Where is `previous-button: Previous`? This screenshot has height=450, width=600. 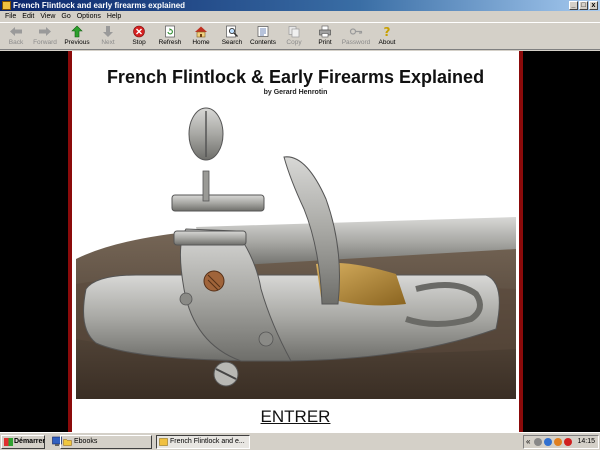 previous-button: Previous is located at coordinates (77, 37).